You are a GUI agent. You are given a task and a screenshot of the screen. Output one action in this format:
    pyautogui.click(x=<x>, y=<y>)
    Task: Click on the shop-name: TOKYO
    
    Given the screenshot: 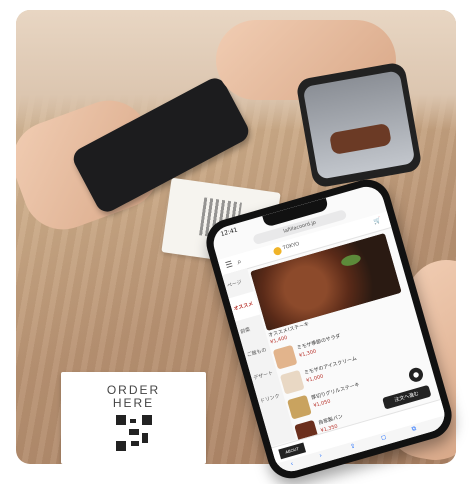 What is the action you would take?
    pyautogui.click(x=291, y=246)
    